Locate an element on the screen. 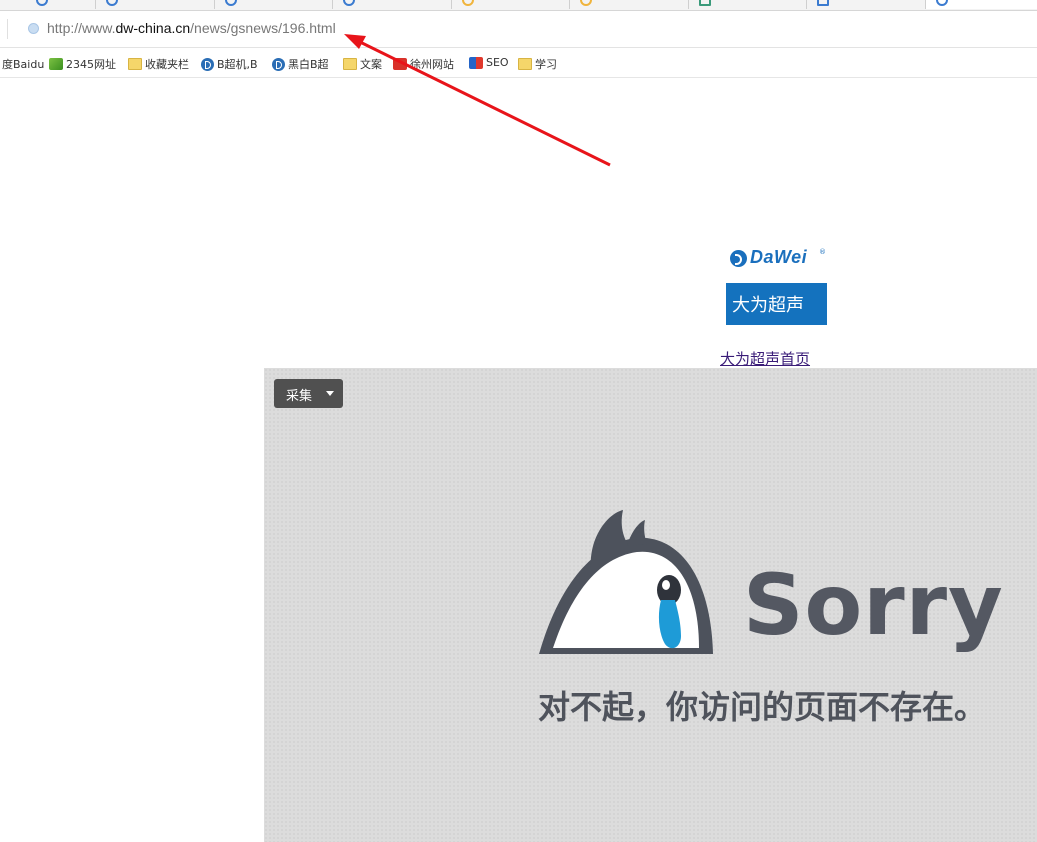 The width and height of the screenshot is (1037, 842). dawei-logo: DaWei ® 大为超声 is located at coordinates (776, 275).